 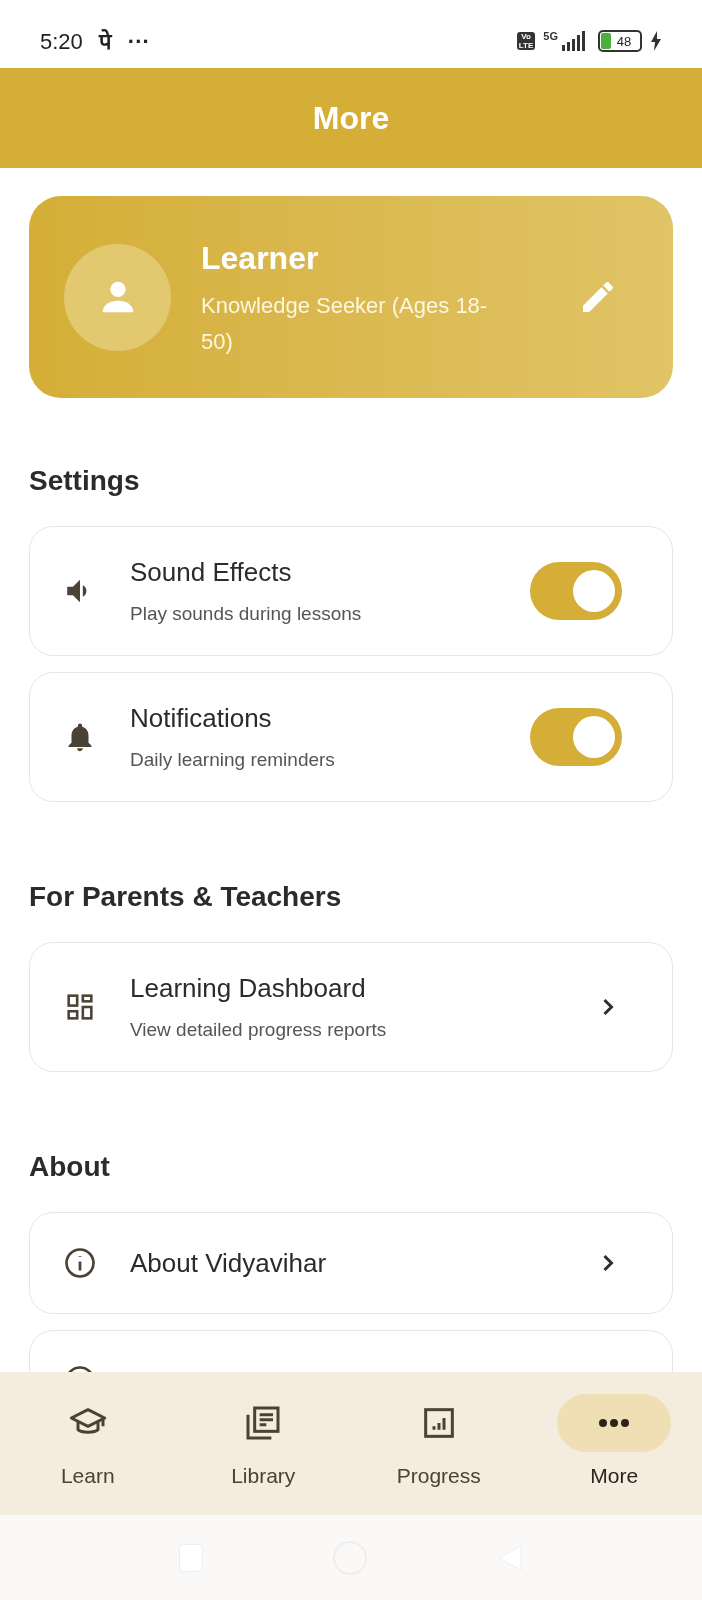 What do you see at coordinates (260, 258) in the screenshot?
I see `profile-name: Learner` at bounding box center [260, 258].